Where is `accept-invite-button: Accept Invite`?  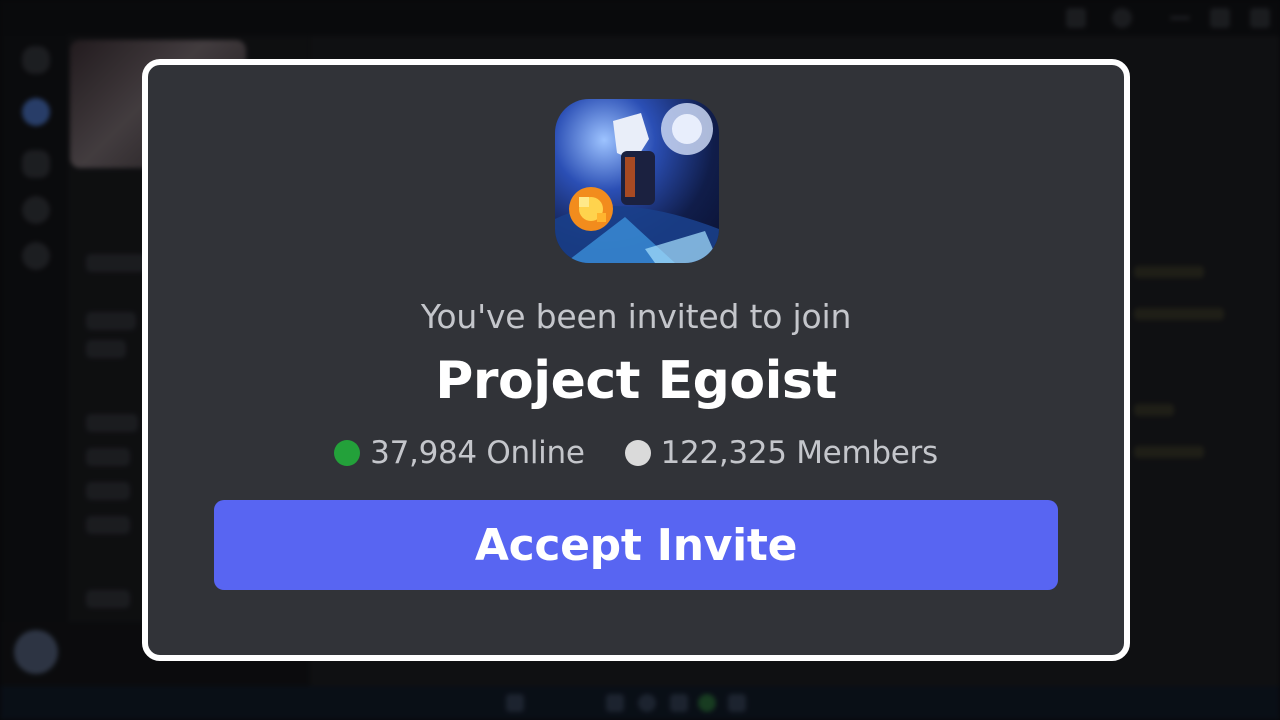
accept-invite-button: Accept Invite is located at coordinates (636, 545).